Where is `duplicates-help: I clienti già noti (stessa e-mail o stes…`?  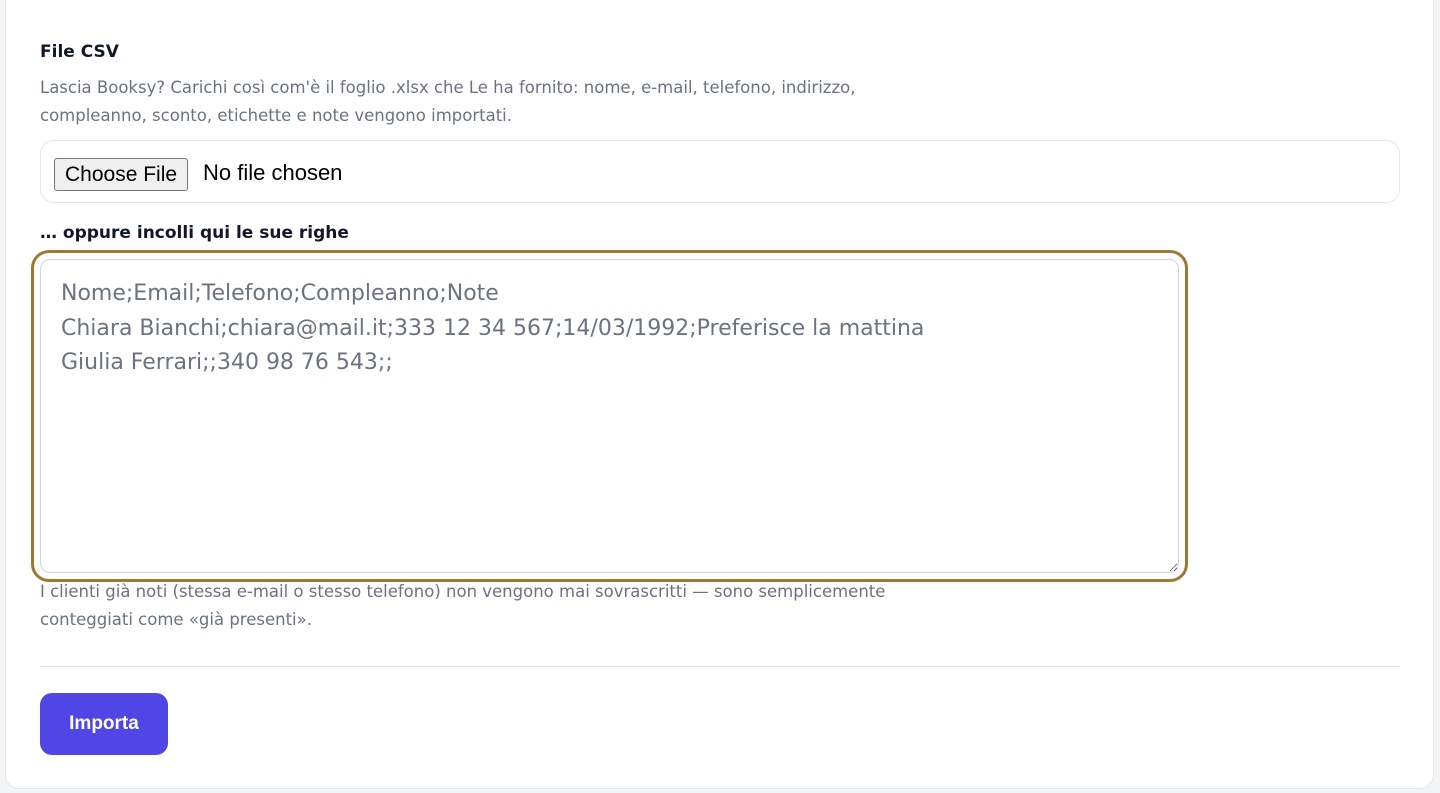 duplicates-help: I clienti già noti (stessa e-mail o stes… is located at coordinates (463, 605).